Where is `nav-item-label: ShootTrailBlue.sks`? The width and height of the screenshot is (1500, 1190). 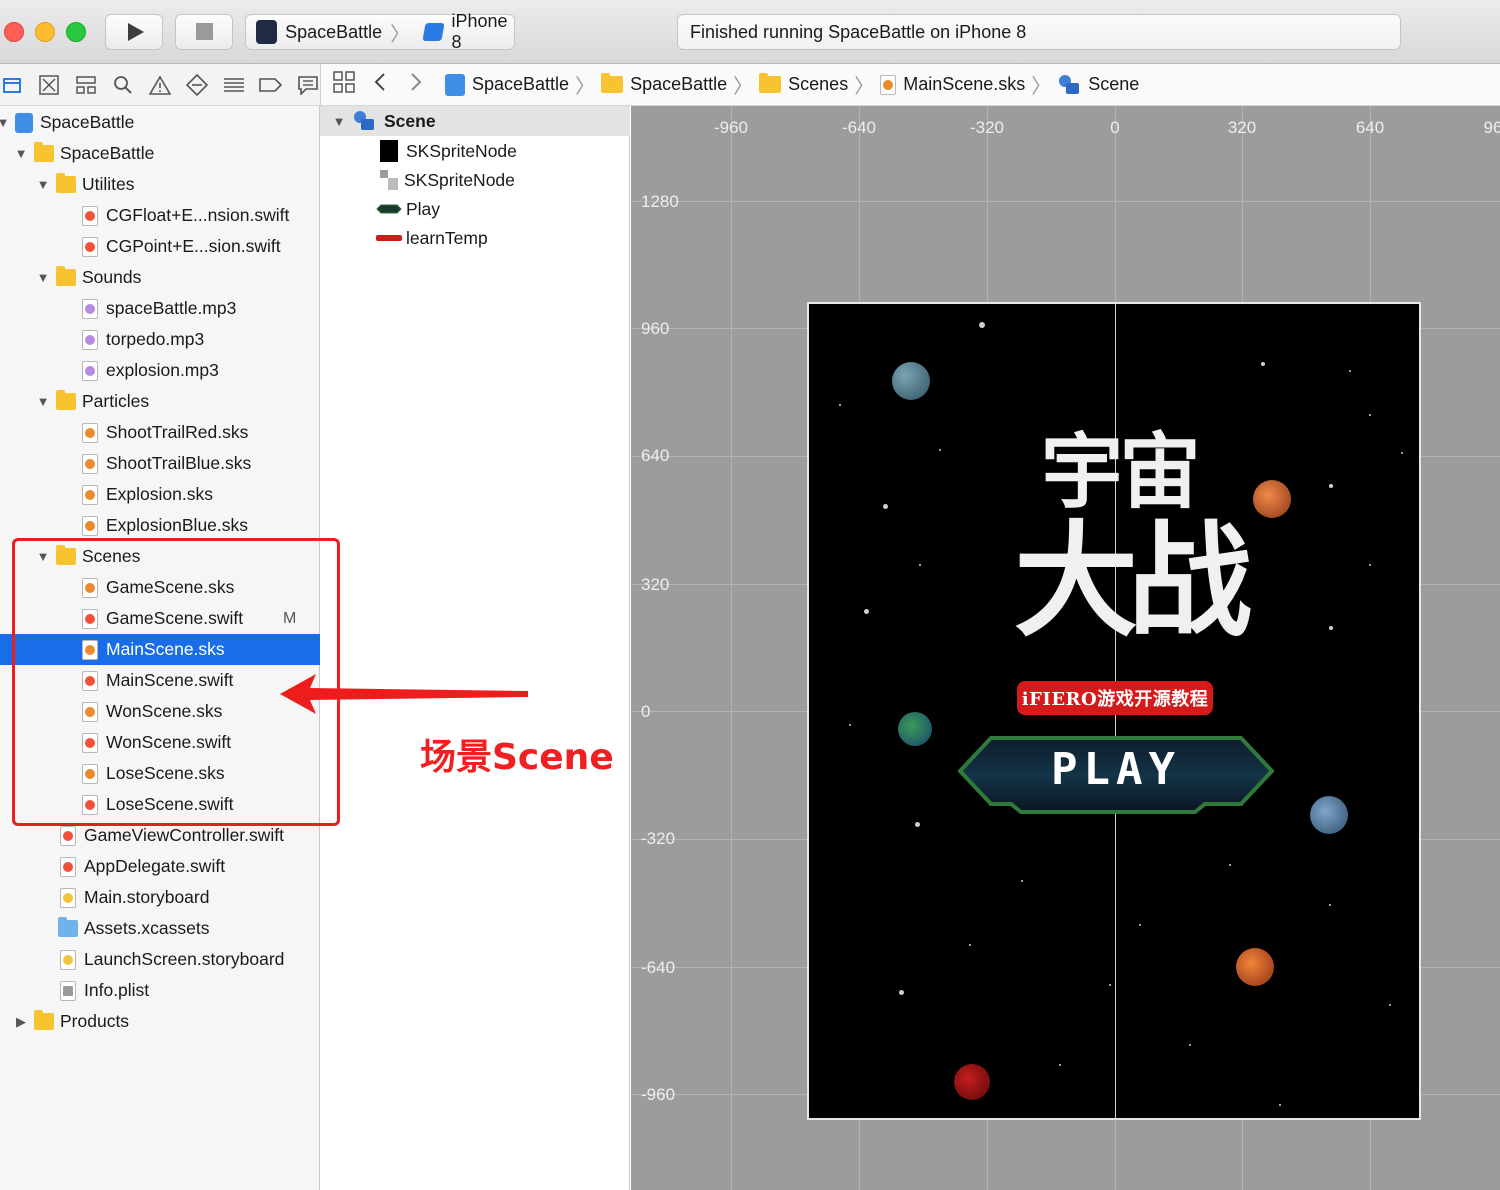 nav-item-label: ShootTrailBlue.sks is located at coordinates (179, 463).